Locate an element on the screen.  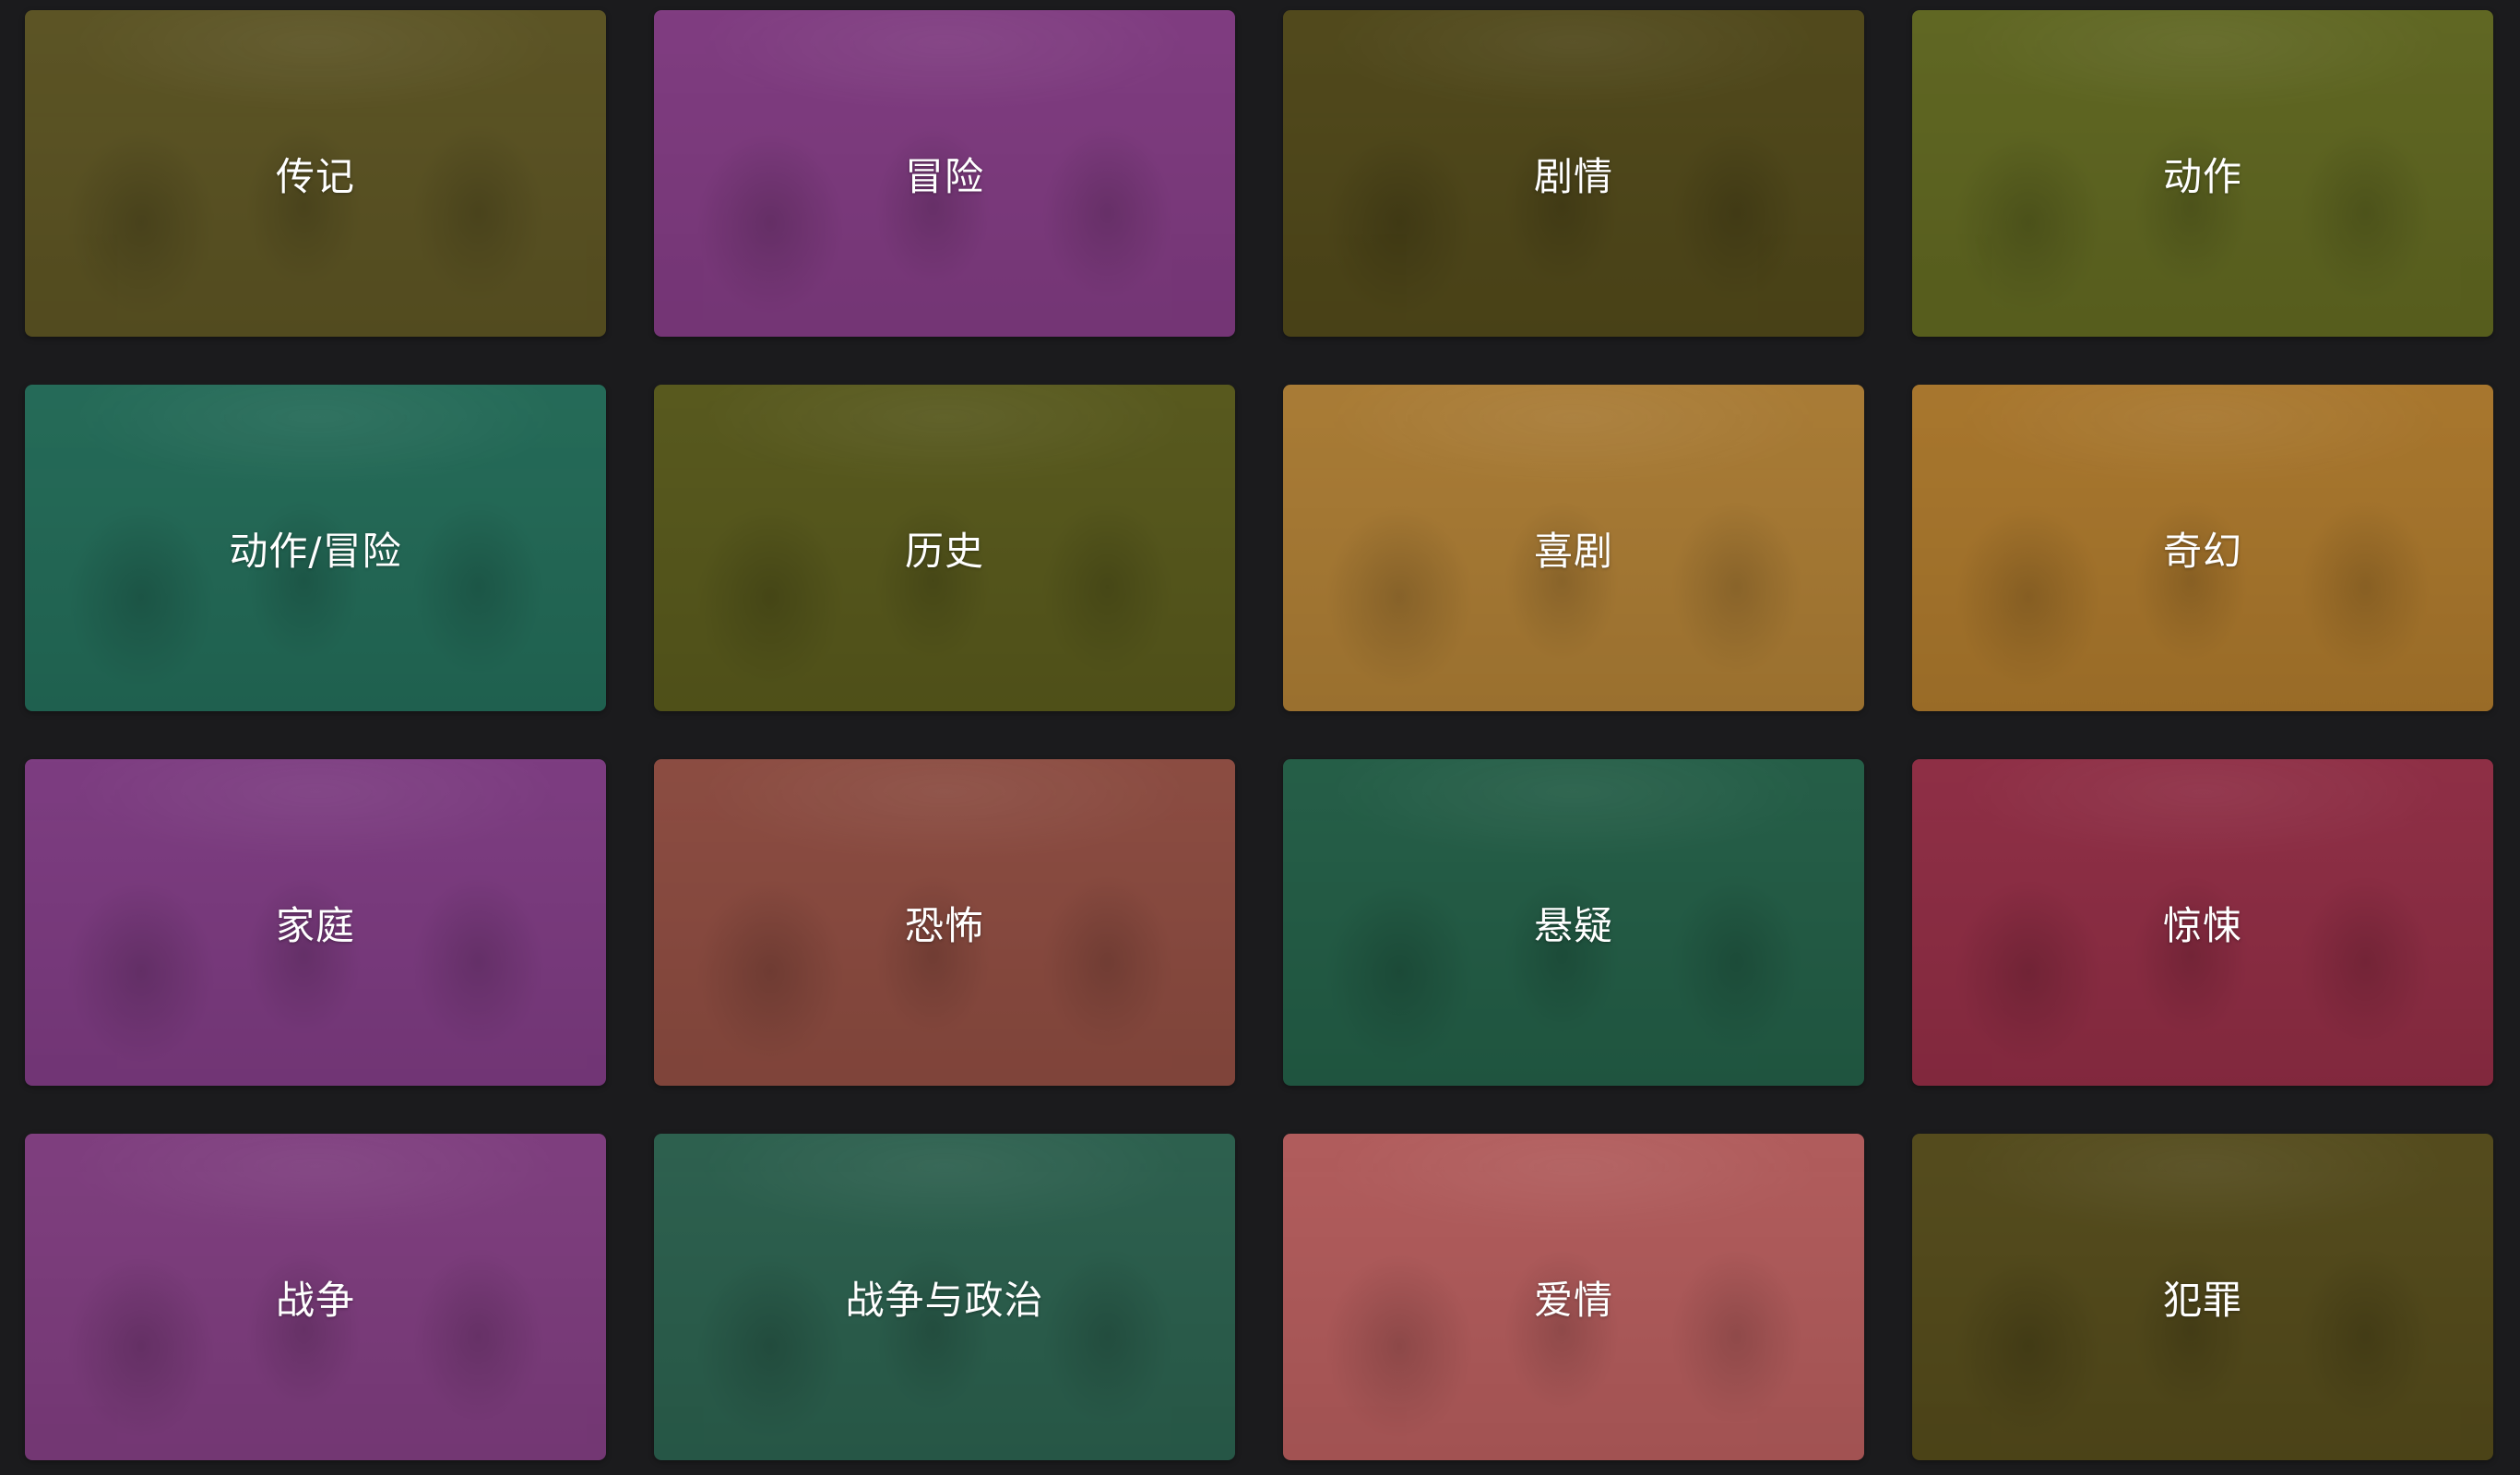
genre-tile: 喜剧 is located at coordinates (1573, 548).